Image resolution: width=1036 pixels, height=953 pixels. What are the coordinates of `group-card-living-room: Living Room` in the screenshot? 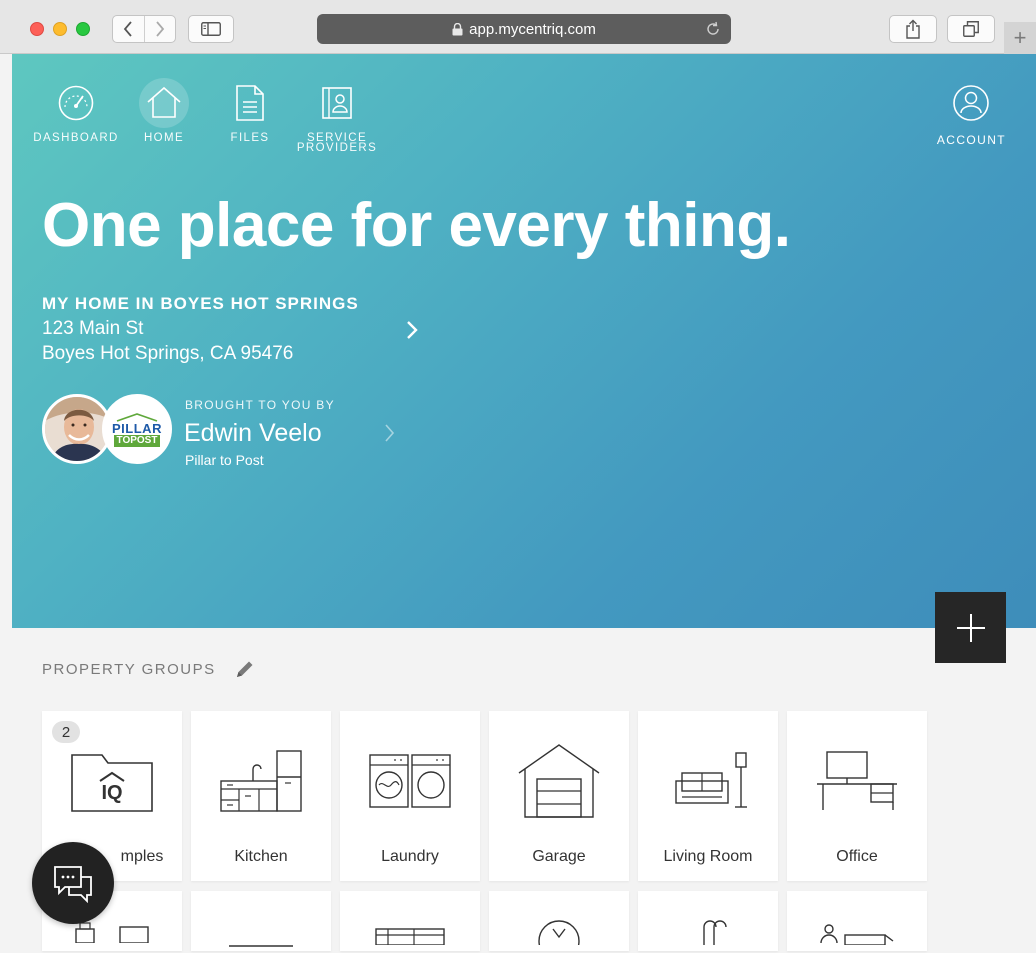 It's located at (708, 796).